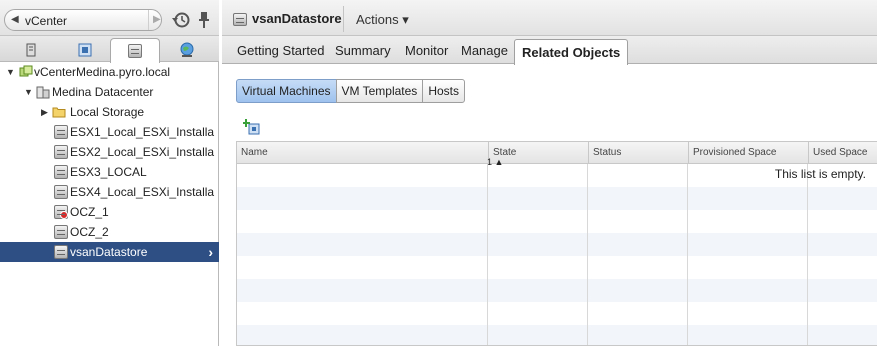 The height and width of the screenshot is (346, 877). I want to click on tree-label: OCZ_1, so click(89, 212).